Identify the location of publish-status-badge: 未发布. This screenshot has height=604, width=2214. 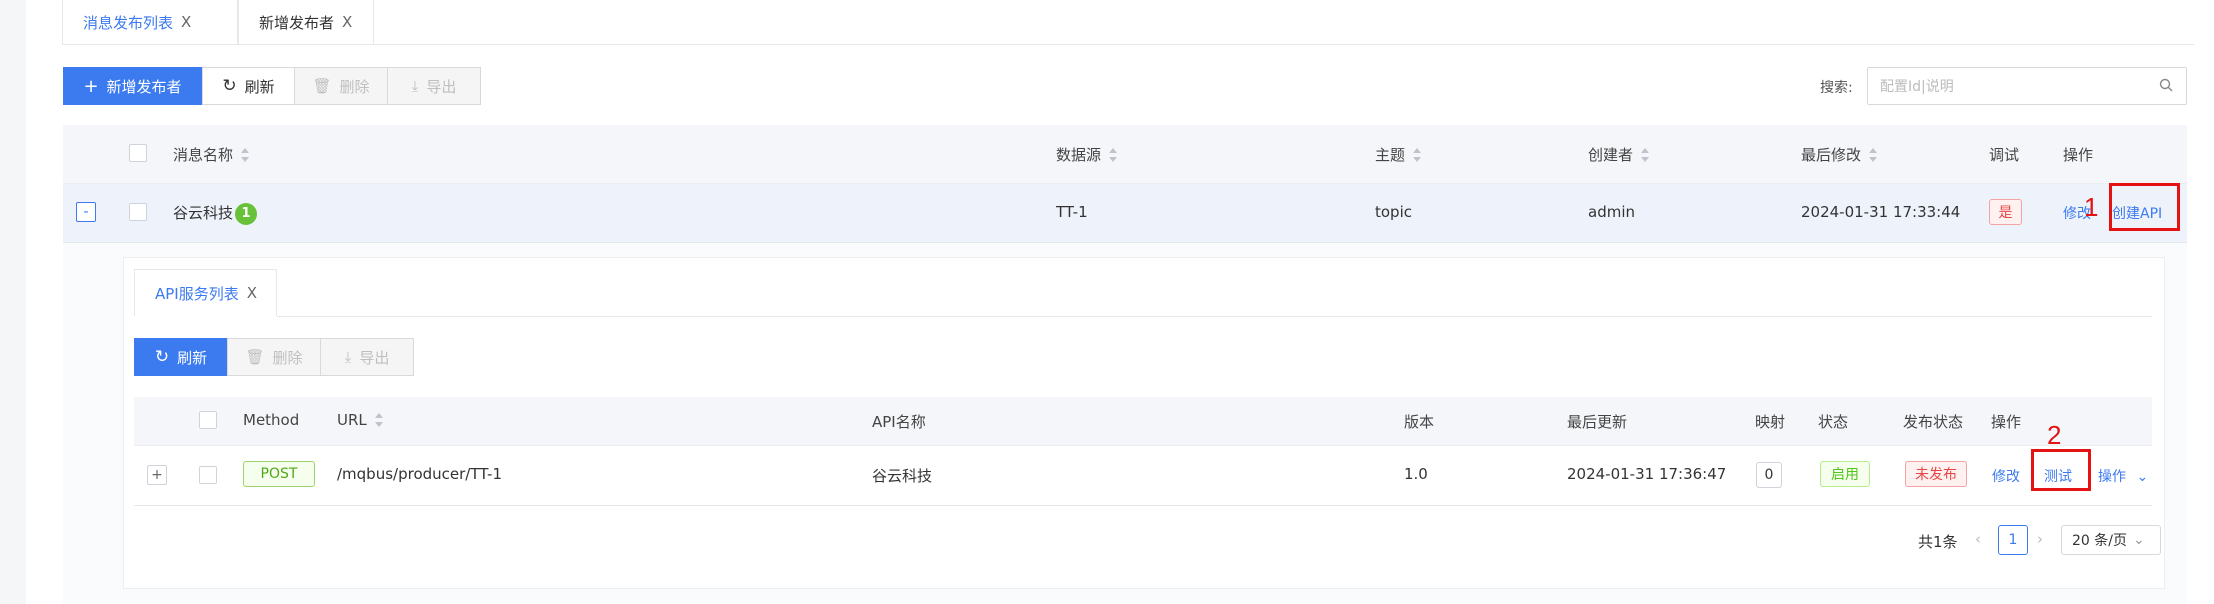
(1936, 474).